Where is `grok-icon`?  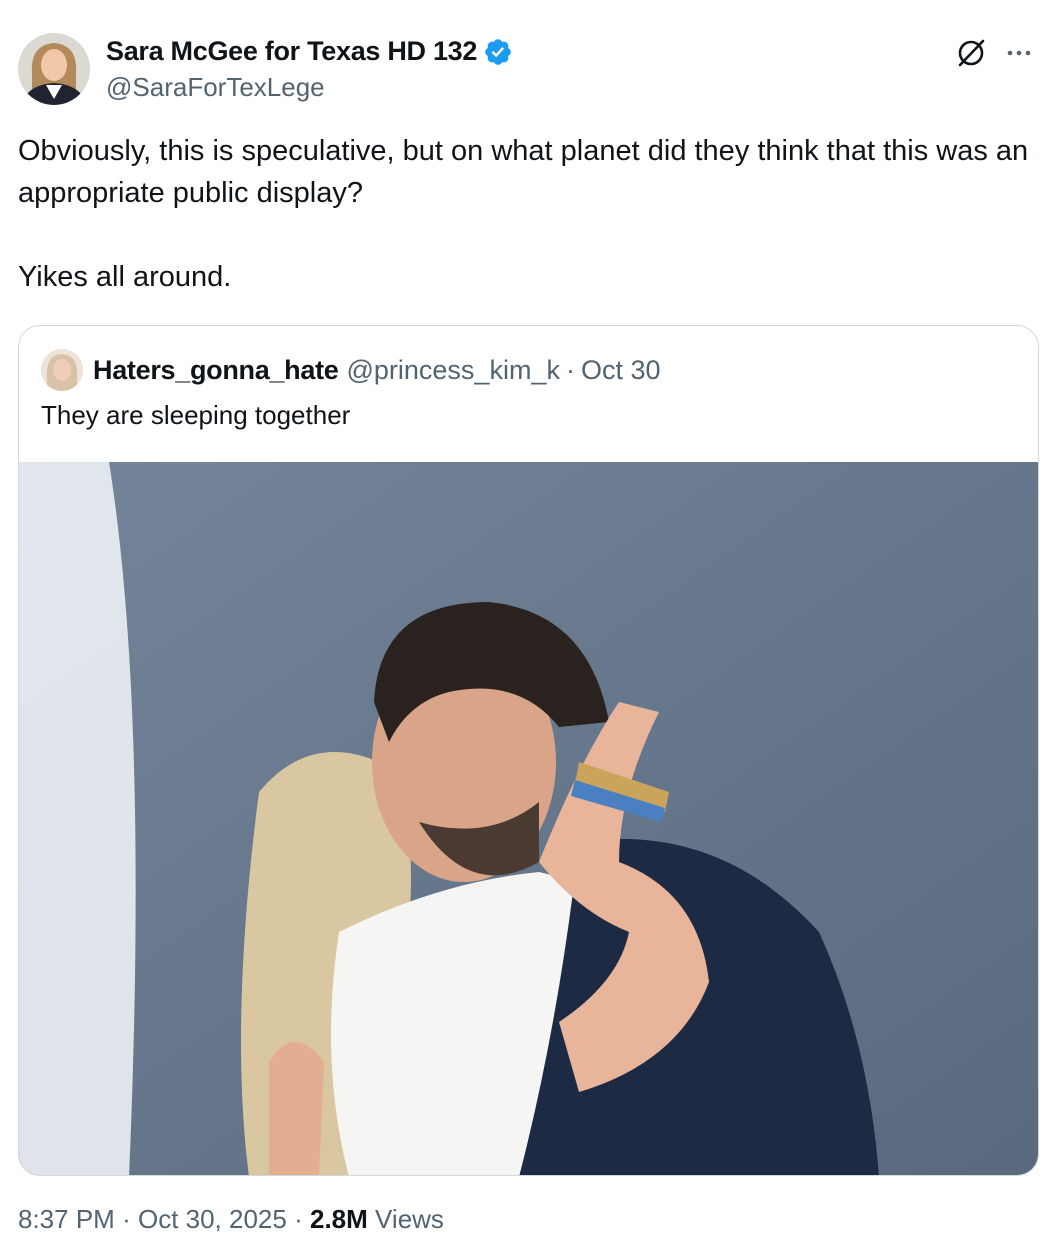 grok-icon is located at coordinates (971, 53).